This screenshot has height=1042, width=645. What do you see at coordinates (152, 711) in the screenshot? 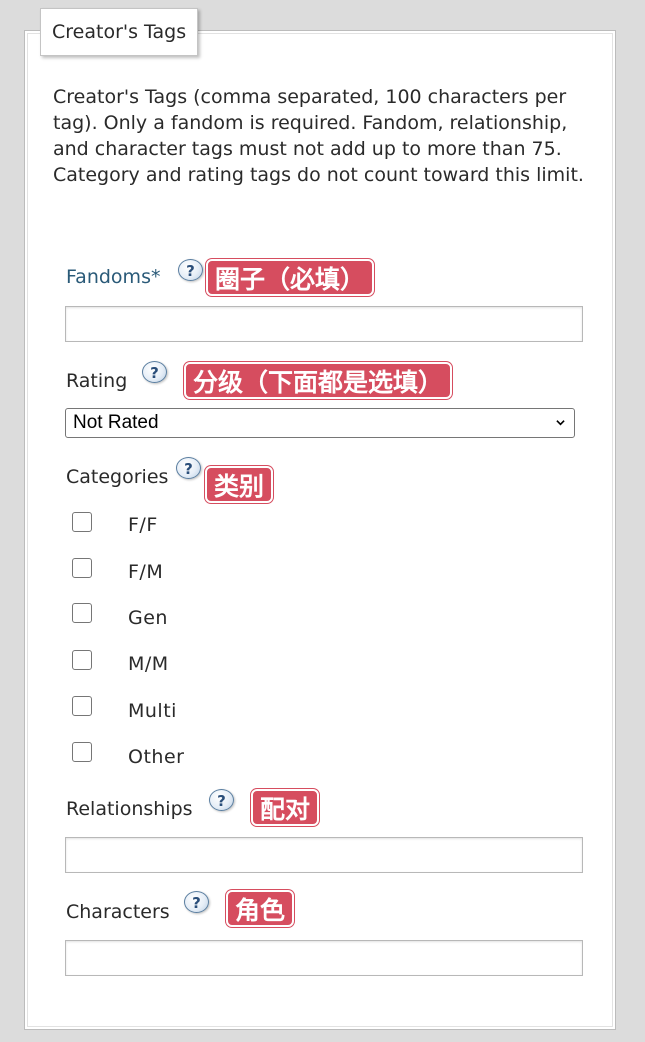
I see `category-multi-label: Multi` at bounding box center [152, 711].